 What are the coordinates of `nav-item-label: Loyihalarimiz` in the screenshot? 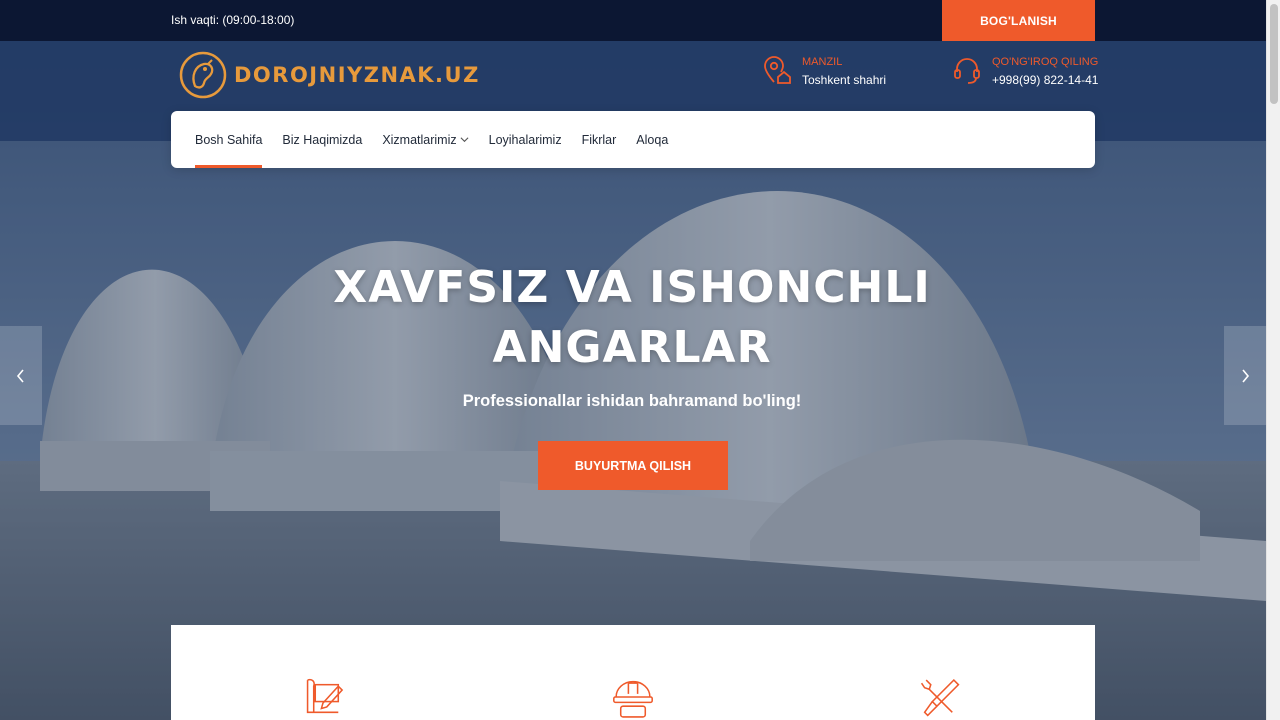 It's located at (525, 139).